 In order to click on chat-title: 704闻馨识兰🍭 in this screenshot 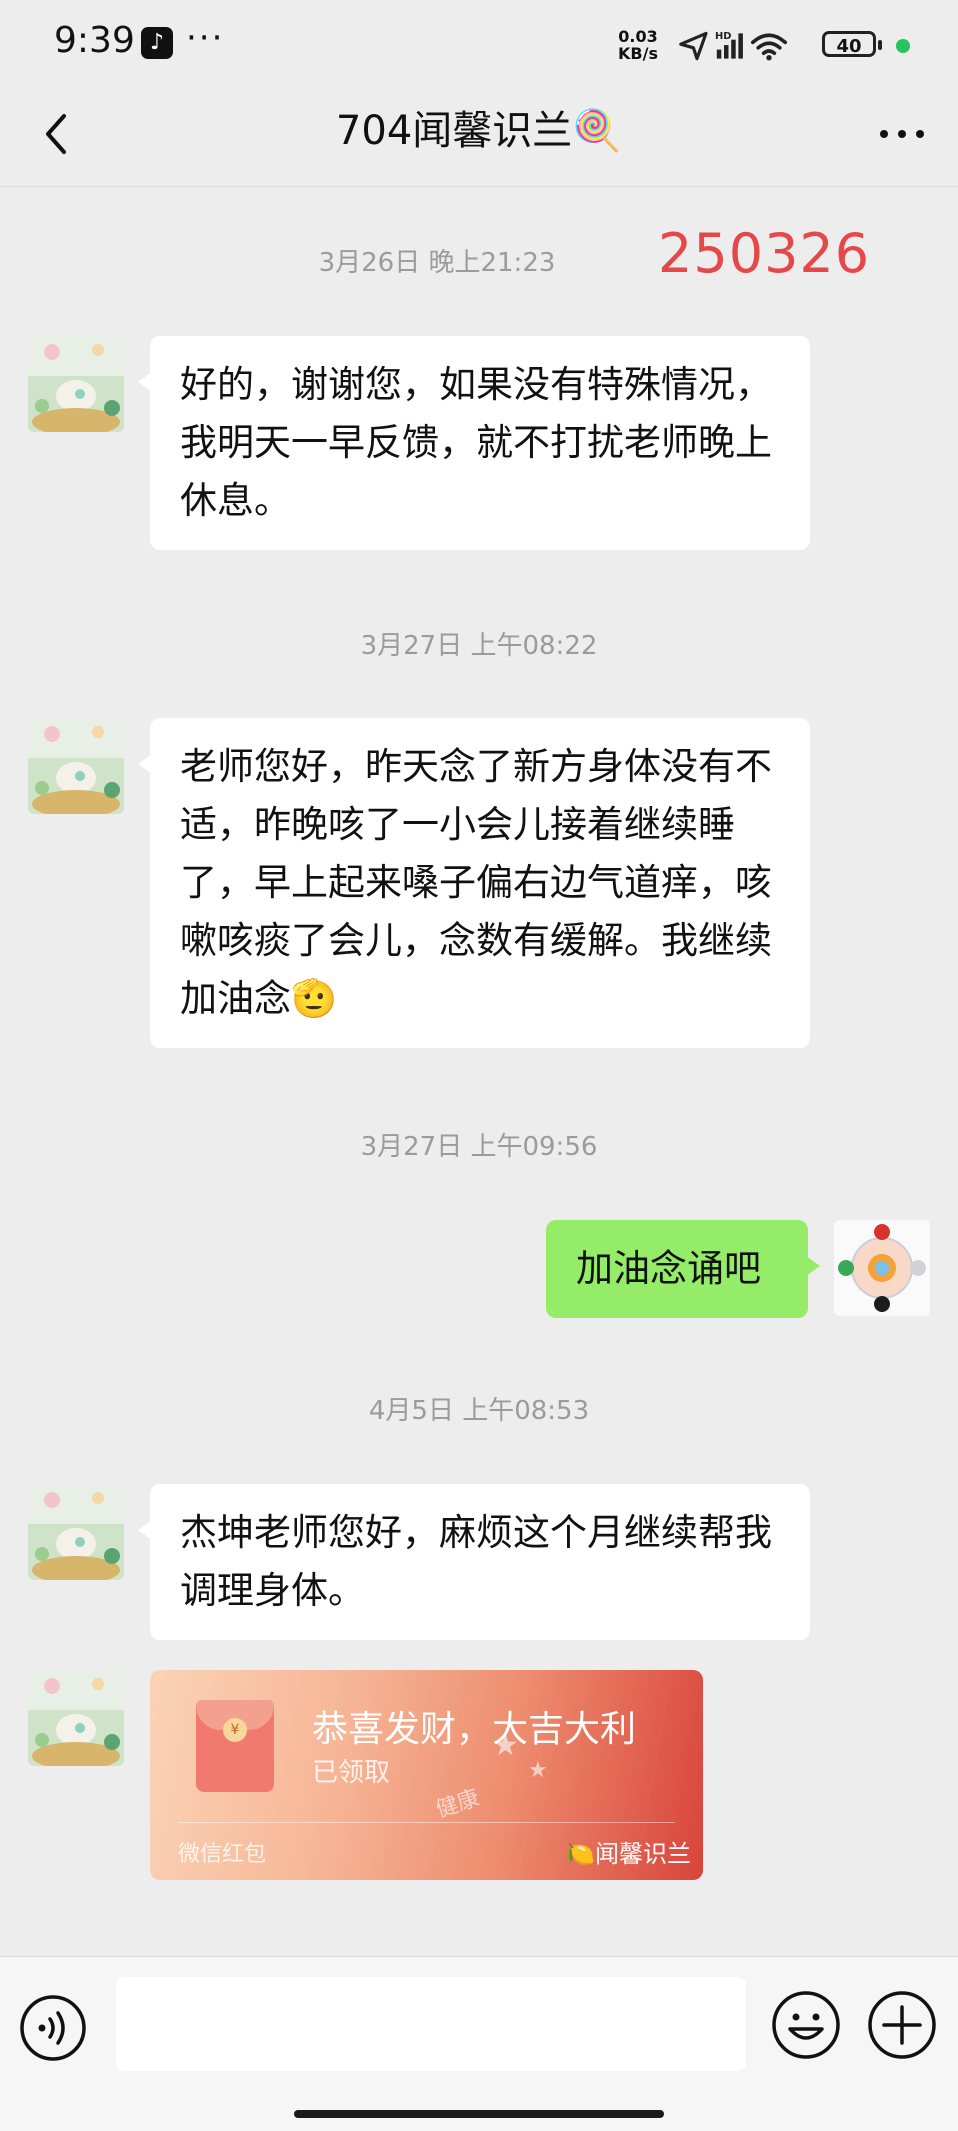, I will do `click(479, 131)`.